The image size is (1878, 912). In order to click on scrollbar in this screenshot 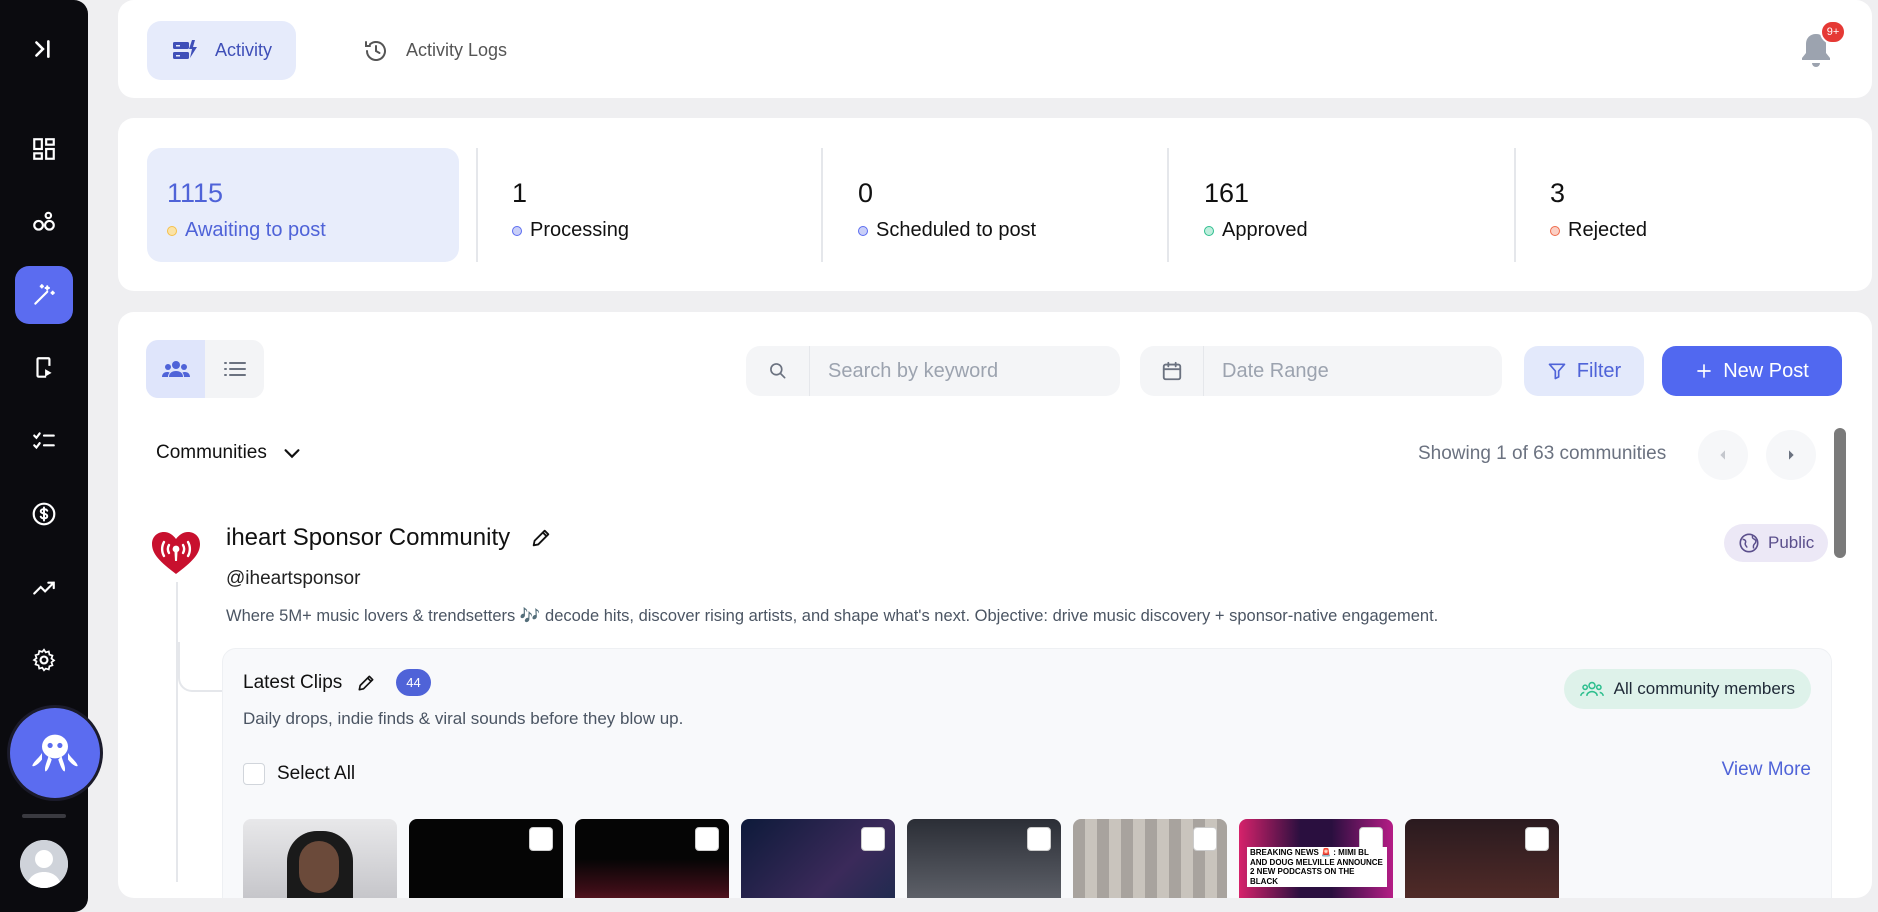, I will do `click(1840, 493)`.